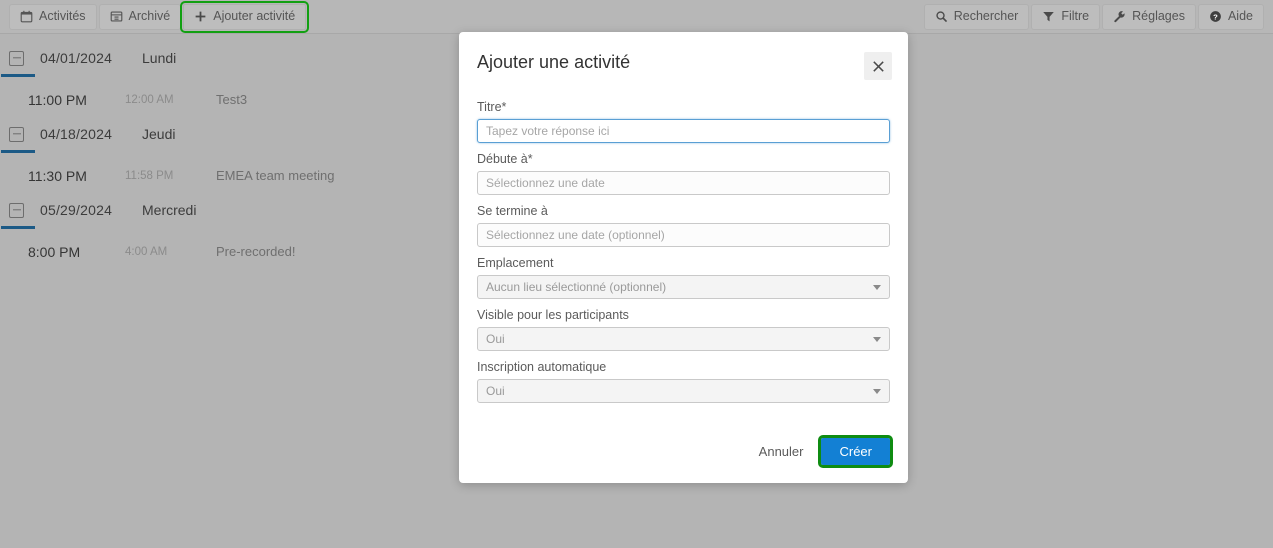 This screenshot has width=1273, height=548. I want to click on close-glyph, so click(878, 66).